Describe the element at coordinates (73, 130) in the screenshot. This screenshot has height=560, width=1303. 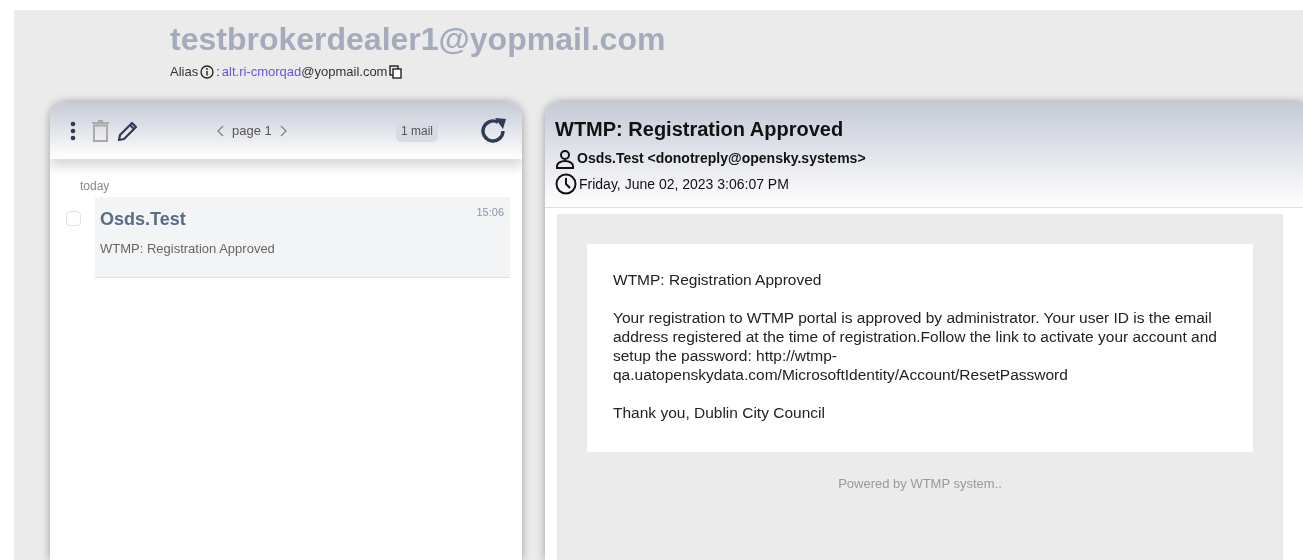
I see `more-menu-icon` at that location.